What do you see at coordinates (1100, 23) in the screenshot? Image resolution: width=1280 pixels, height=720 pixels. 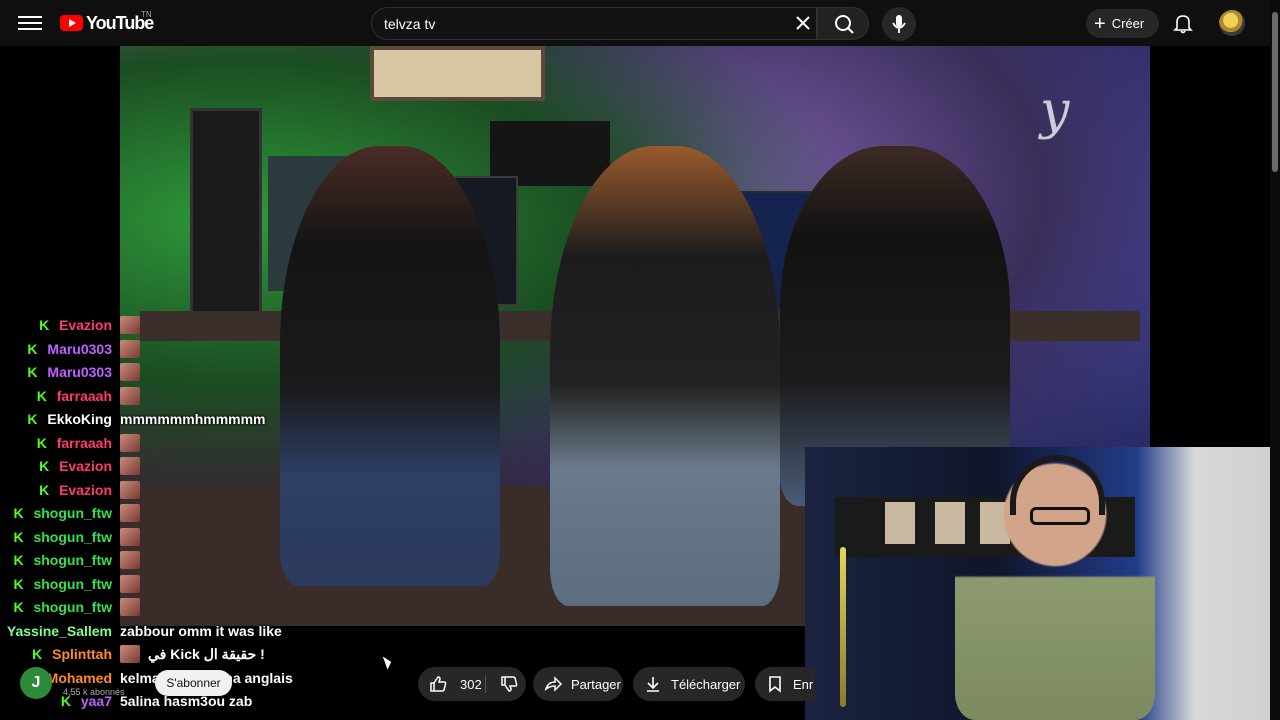 I see `plus-icon: +` at bounding box center [1100, 23].